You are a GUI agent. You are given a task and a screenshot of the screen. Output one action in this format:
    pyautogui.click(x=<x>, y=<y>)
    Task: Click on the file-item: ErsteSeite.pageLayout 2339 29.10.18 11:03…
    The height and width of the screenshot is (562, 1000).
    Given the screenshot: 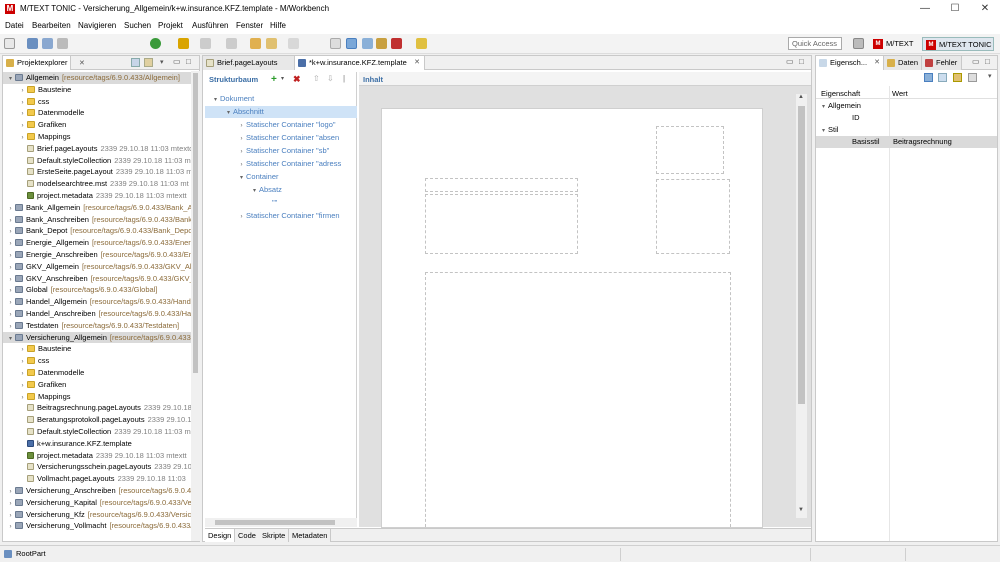 What is the action you would take?
    pyautogui.click(x=97, y=172)
    